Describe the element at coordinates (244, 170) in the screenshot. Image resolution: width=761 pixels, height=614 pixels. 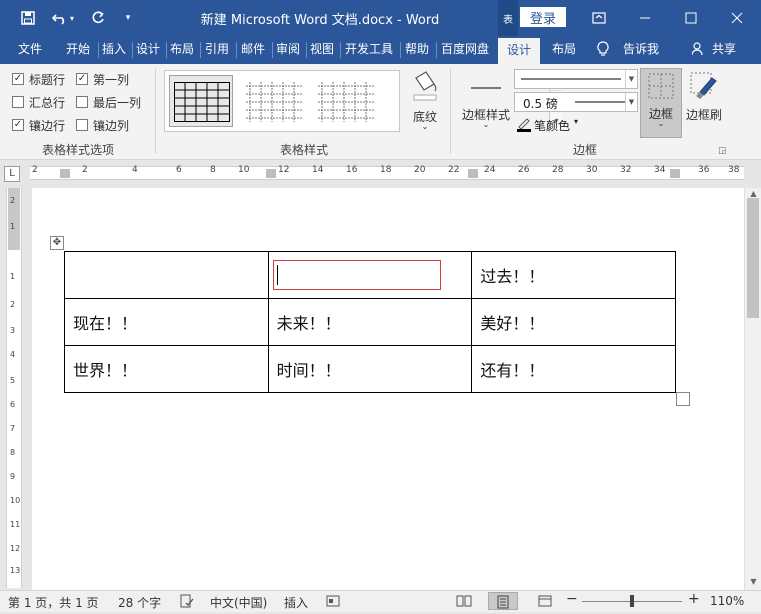
I see `ruler-number: 10` at that location.